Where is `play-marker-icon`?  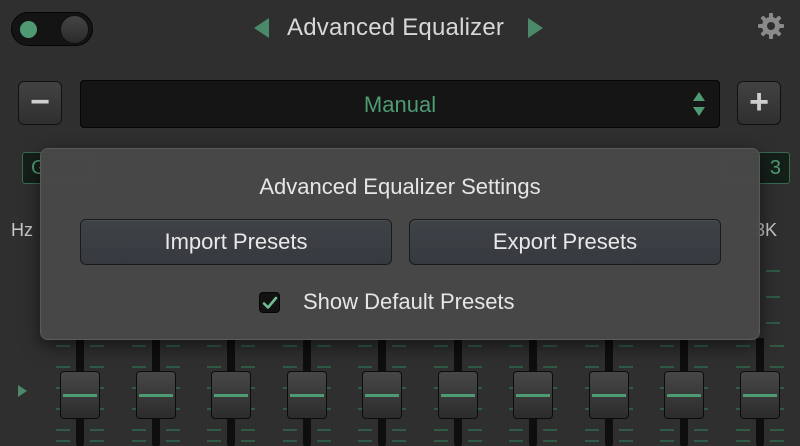
play-marker-icon is located at coordinates (22, 391).